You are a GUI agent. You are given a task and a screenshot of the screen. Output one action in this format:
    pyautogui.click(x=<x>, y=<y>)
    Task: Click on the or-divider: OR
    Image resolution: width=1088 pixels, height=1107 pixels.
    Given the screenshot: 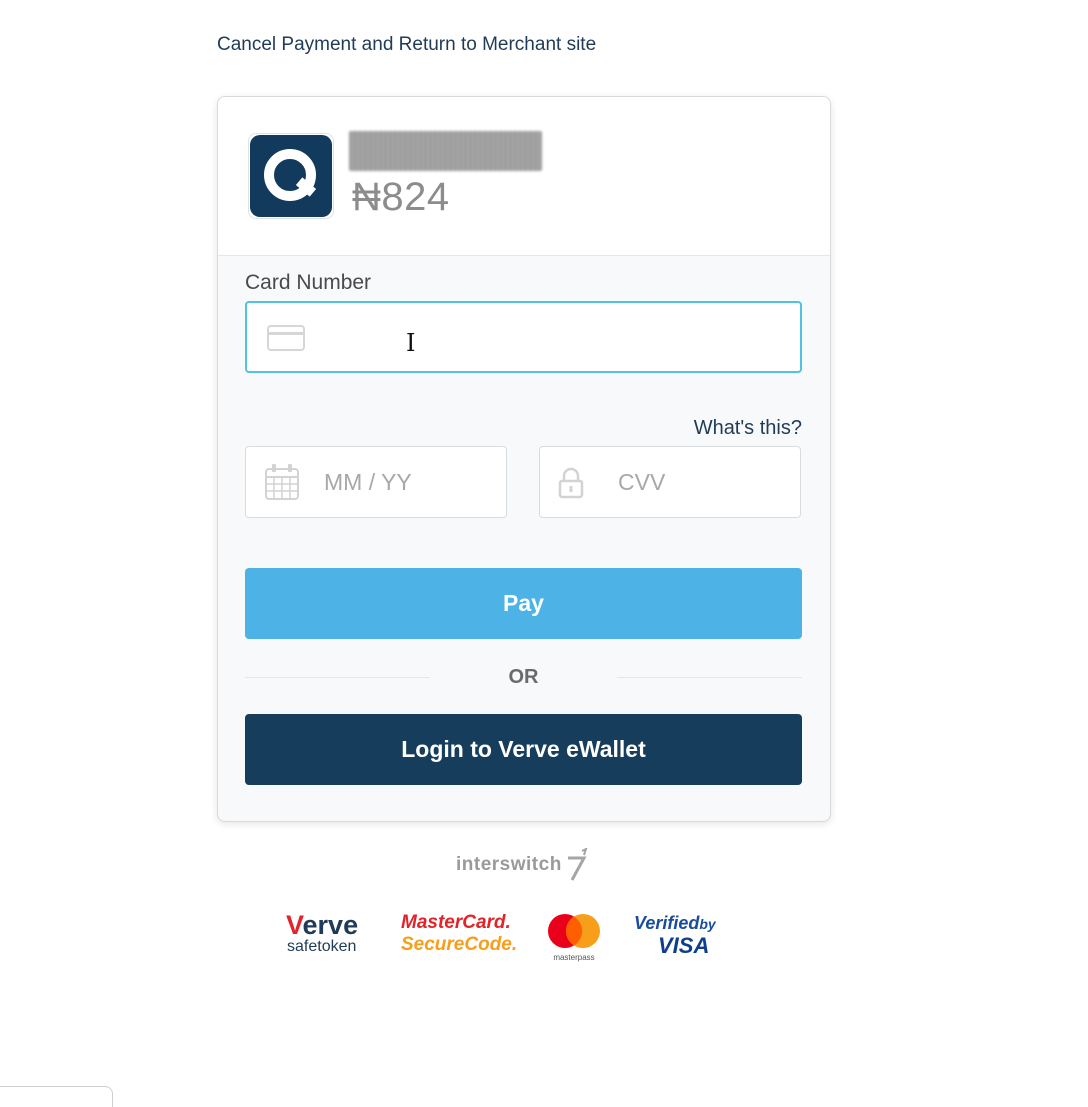 What is the action you would take?
    pyautogui.click(x=523, y=678)
    